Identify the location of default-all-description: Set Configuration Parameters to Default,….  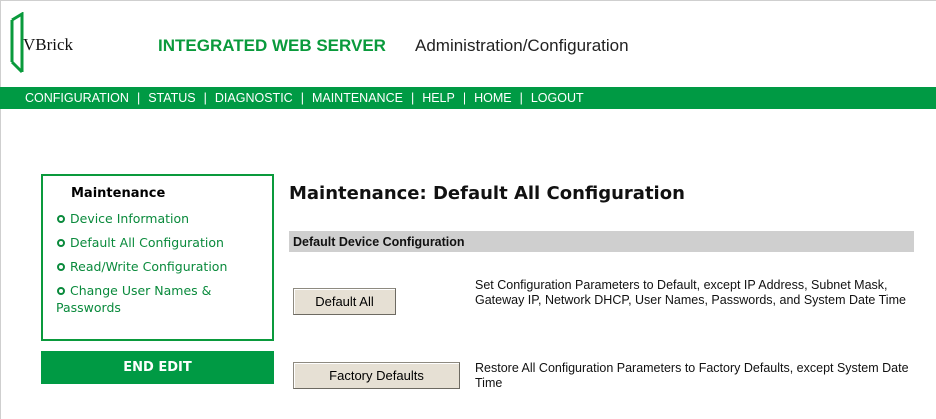
(690, 292).